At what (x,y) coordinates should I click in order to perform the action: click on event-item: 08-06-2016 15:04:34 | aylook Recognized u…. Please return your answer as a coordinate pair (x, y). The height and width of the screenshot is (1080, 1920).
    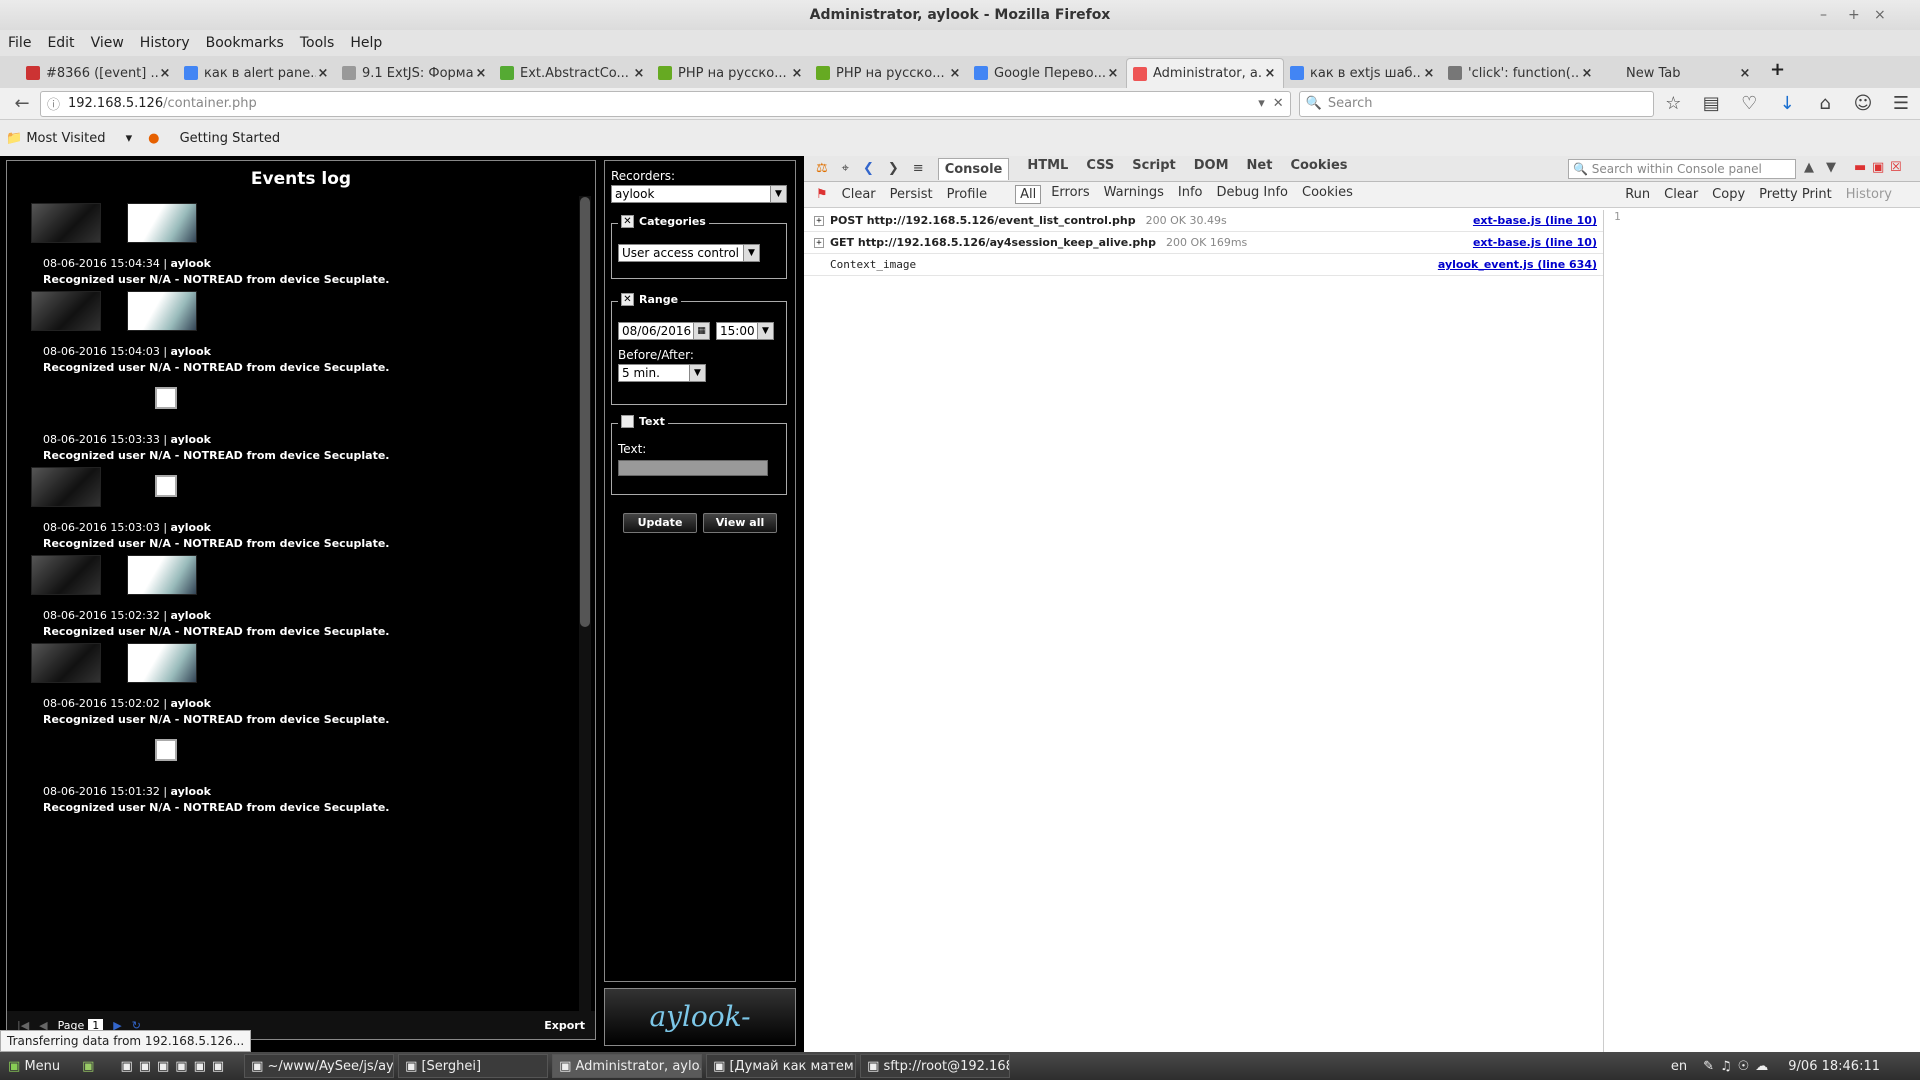
    Looking at the image, I should click on (291, 244).